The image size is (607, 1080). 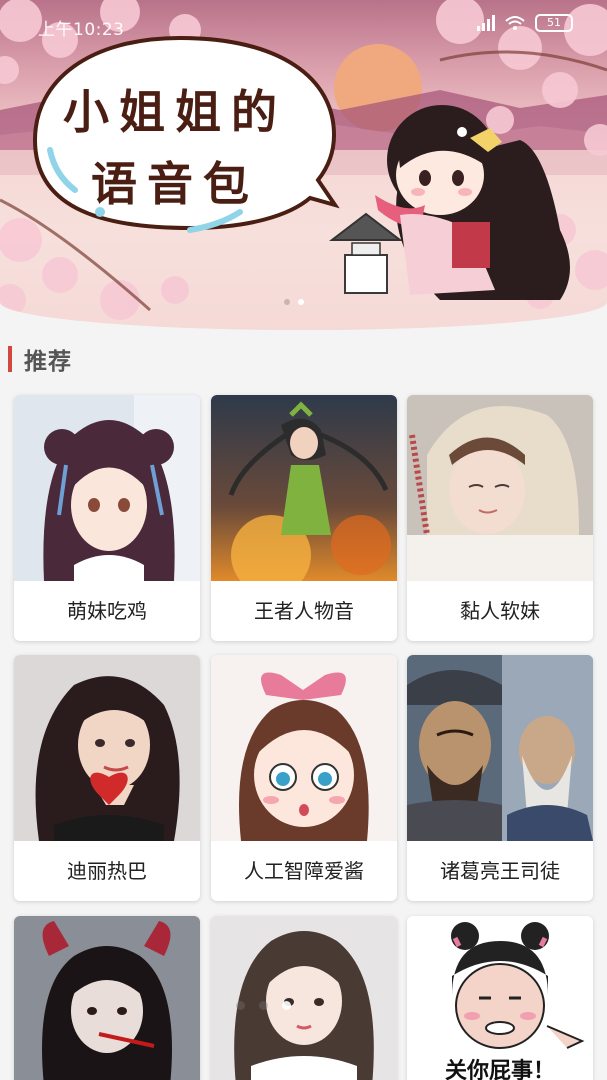 What do you see at coordinates (500, 871) in the screenshot?
I see `voice-pack-title: 诸葛亮王司徒` at bounding box center [500, 871].